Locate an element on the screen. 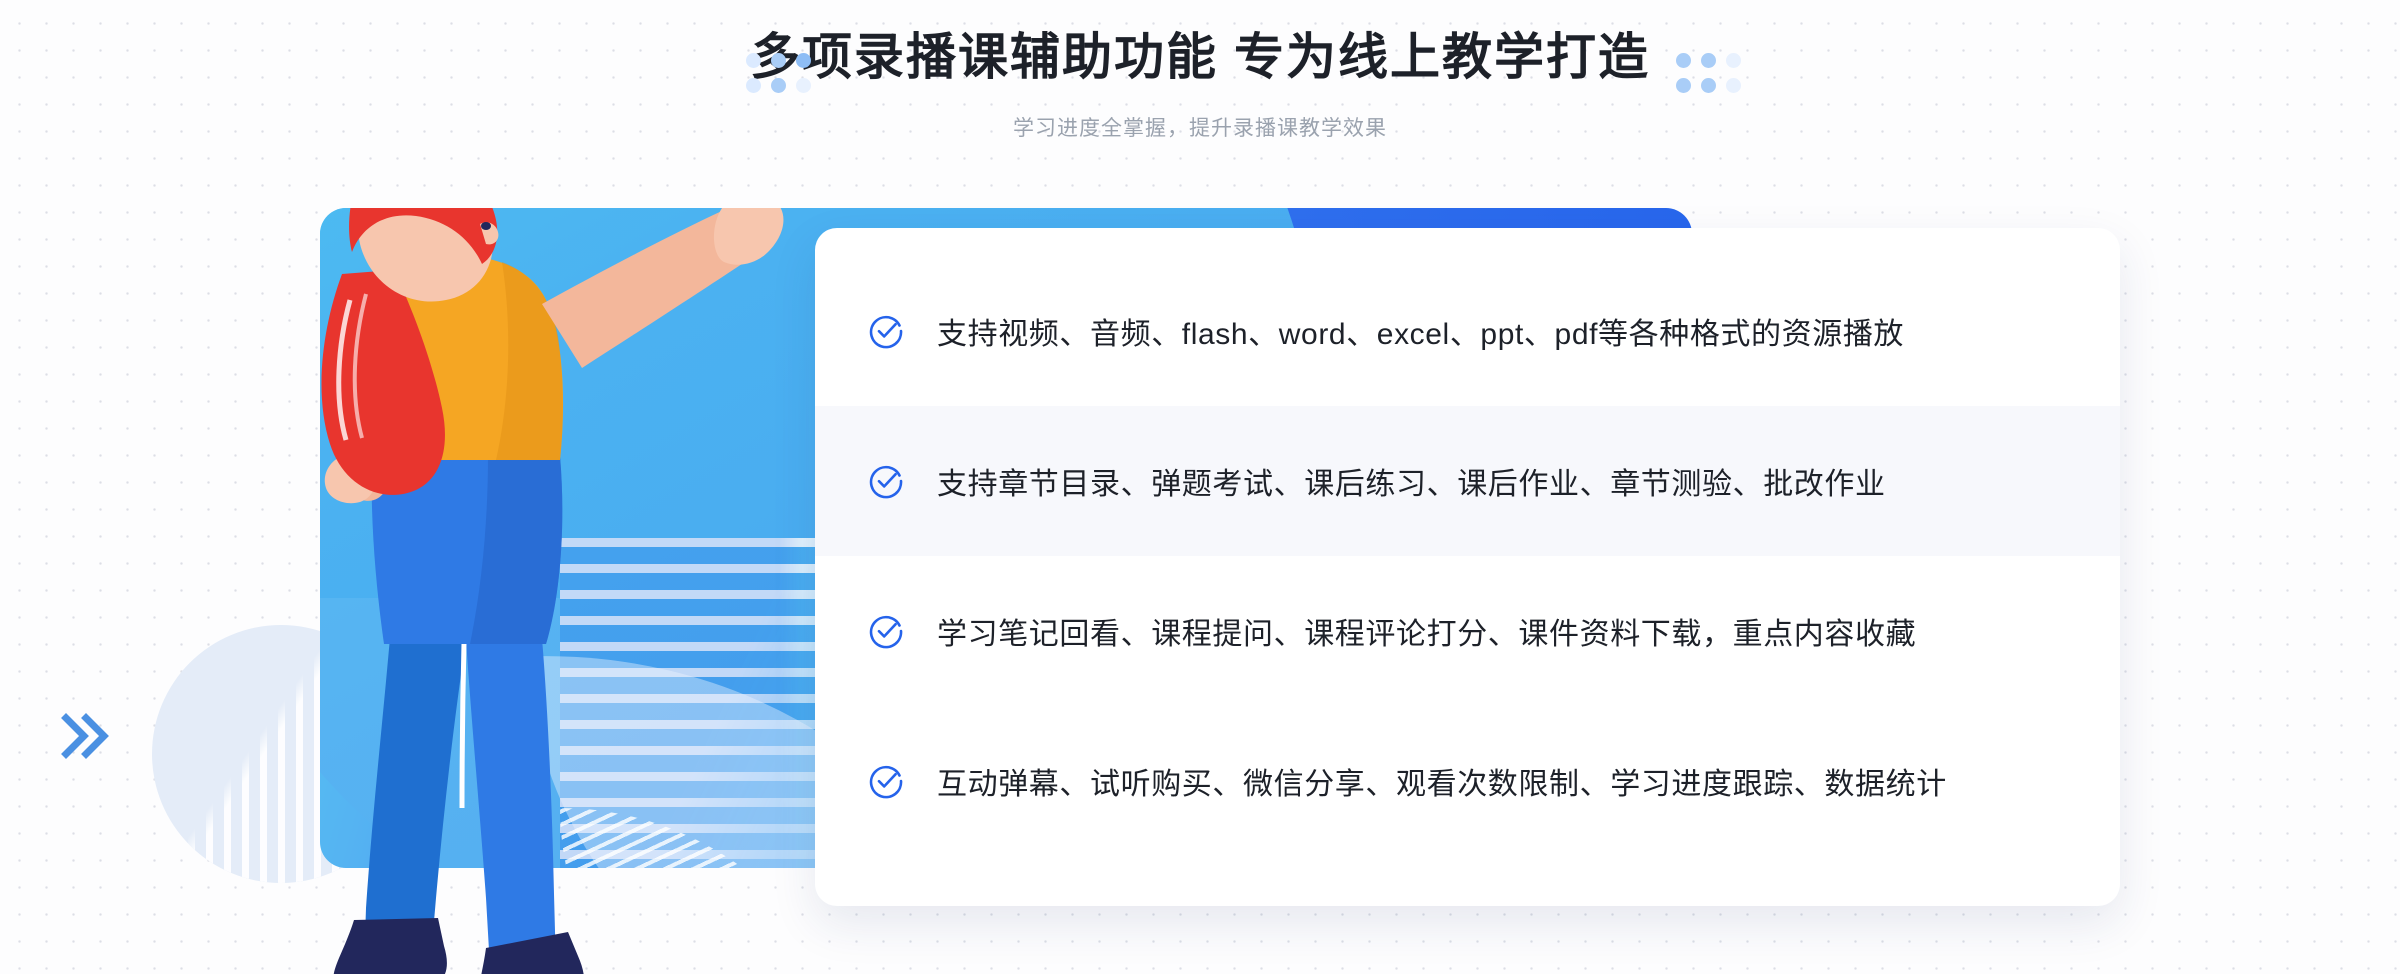  dot-grid-right-decoration is located at coordinates (1708, 73).